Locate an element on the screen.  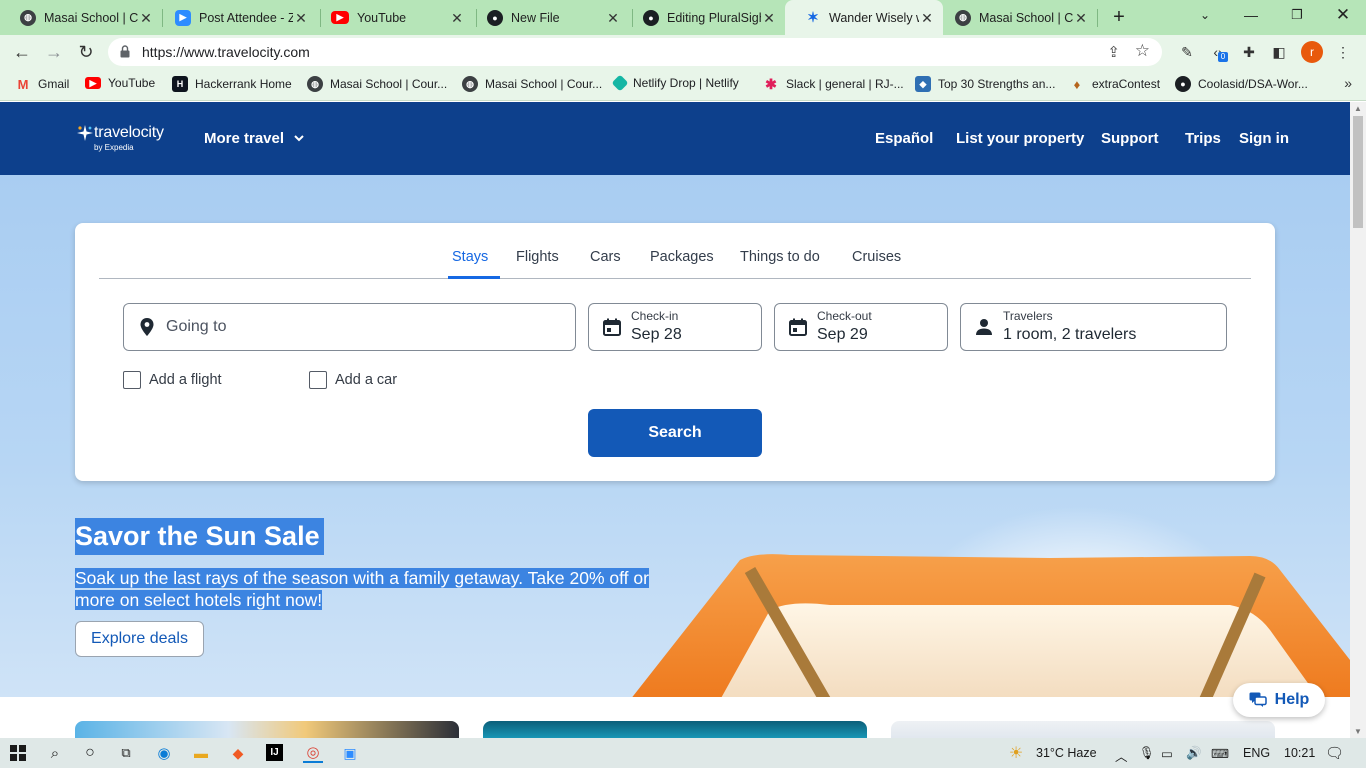
file-explorer-icon: ▬ is located at coordinates (201, 753).